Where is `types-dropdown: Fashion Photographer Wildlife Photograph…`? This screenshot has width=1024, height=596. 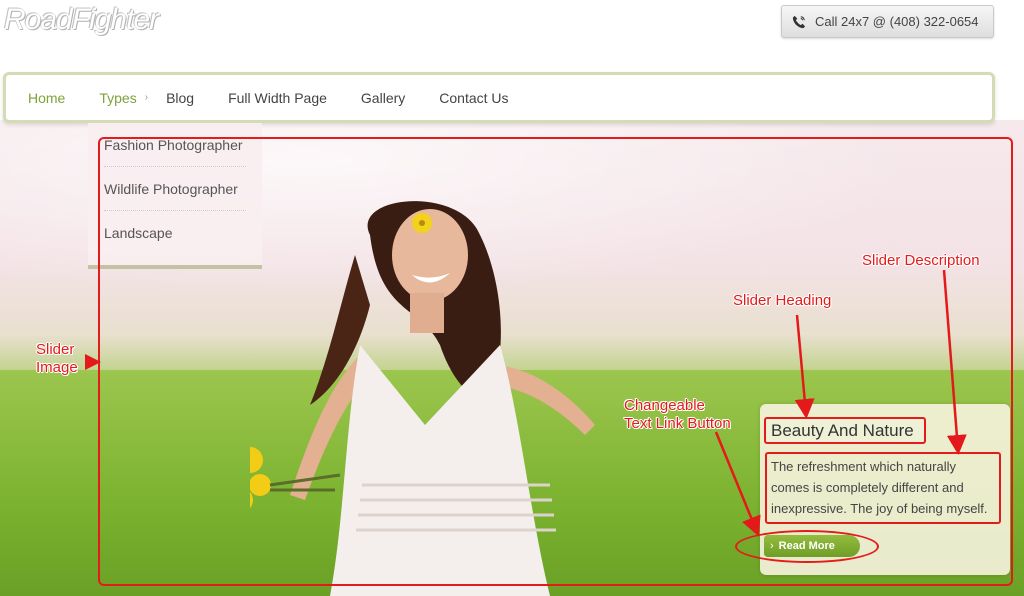
types-dropdown: Fashion Photographer Wildlife Photograph… is located at coordinates (175, 196).